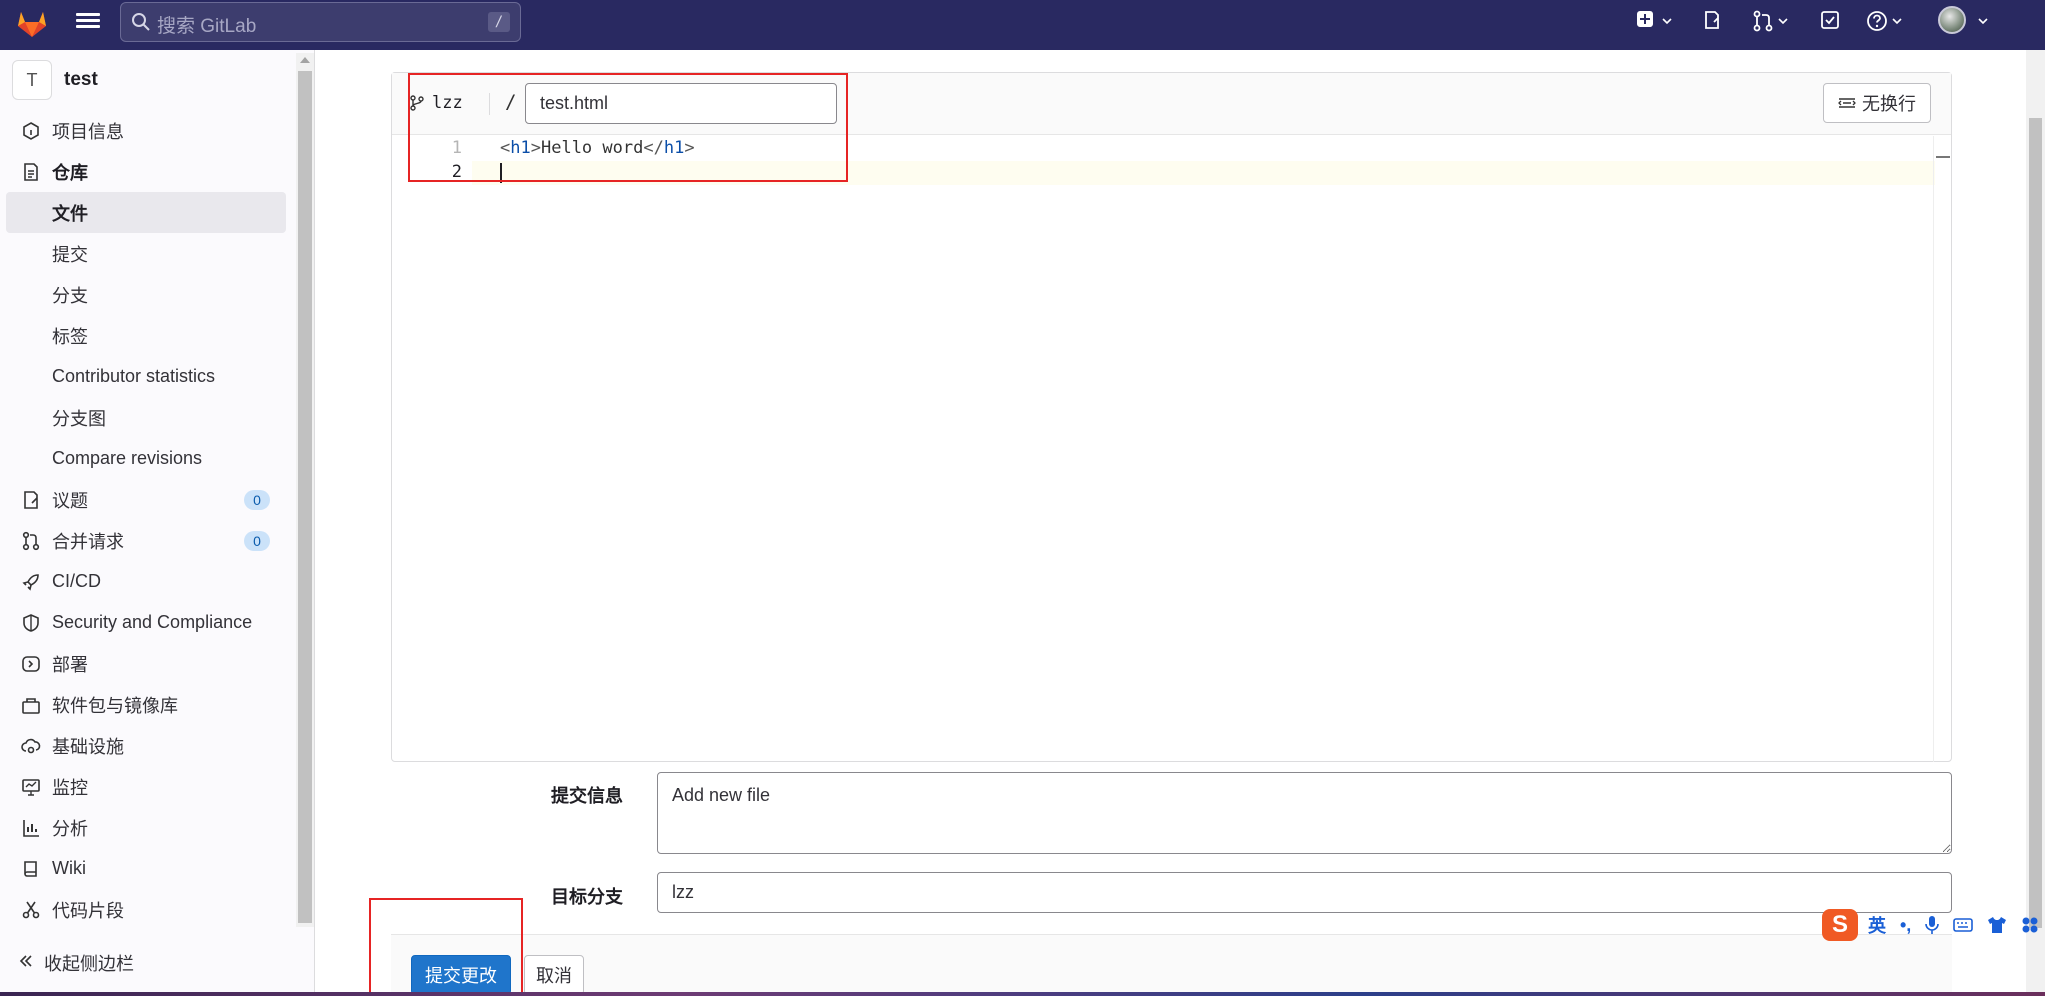 Image resolution: width=2045 pixels, height=996 pixels. I want to click on main-menu-icon, so click(88, 21).